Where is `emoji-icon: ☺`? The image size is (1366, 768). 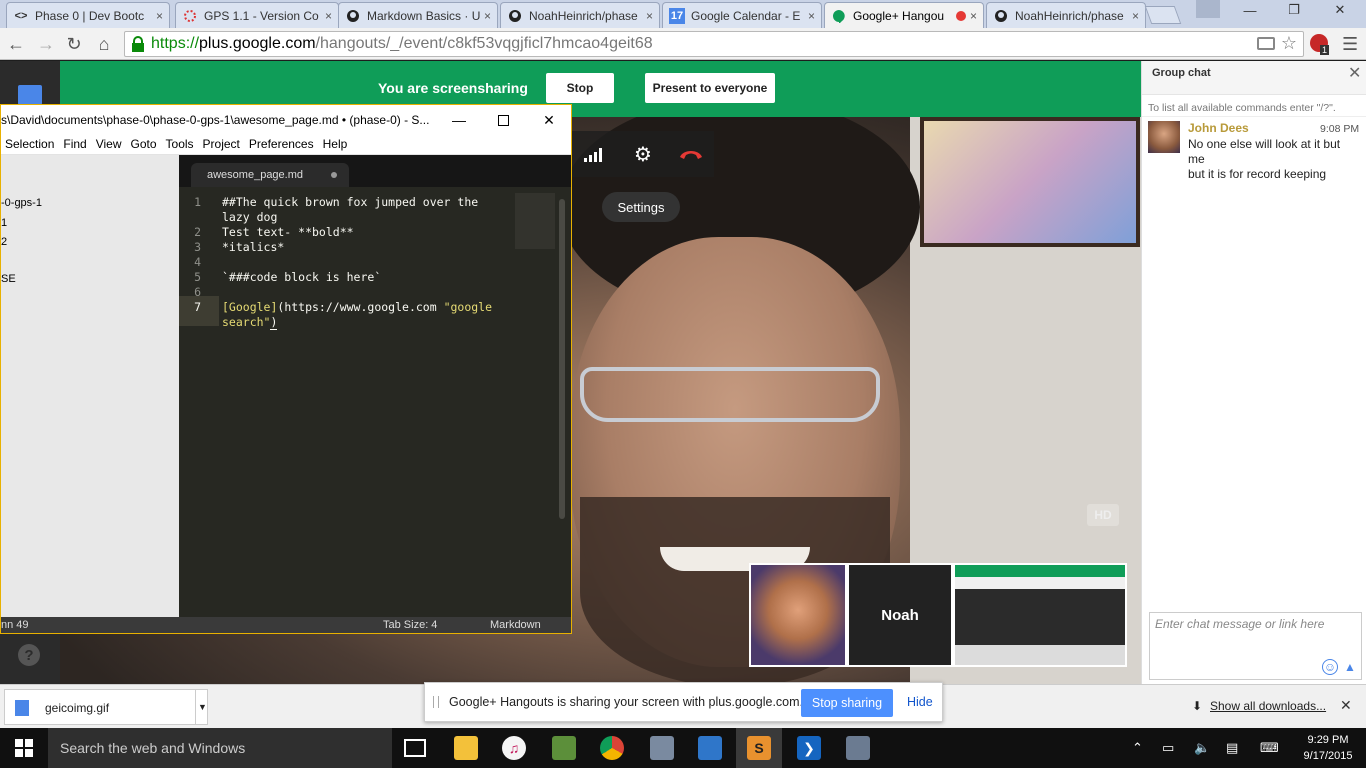
emoji-icon: ☺ is located at coordinates (1330, 667).